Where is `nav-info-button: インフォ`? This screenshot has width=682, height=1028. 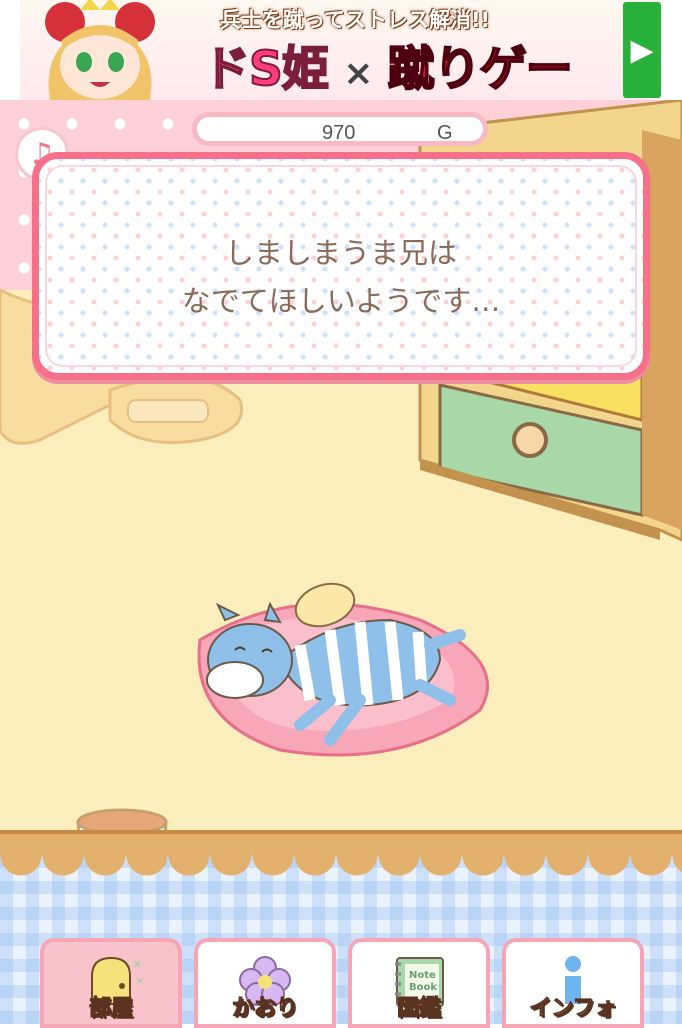 nav-info-button: インフォ is located at coordinates (573, 983).